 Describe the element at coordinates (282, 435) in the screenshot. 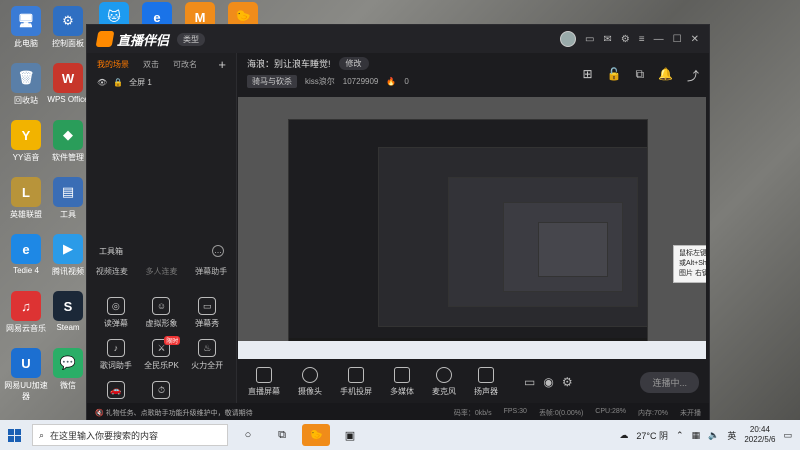

I see `task-switch-icon: ⧉` at that location.